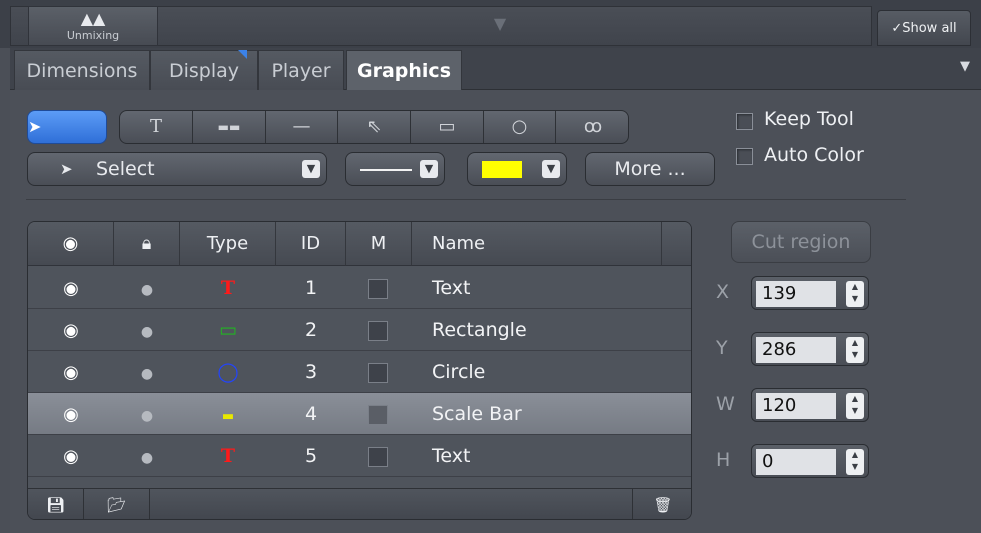 Image resolution: width=981 pixels, height=533 pixels. Describe the element at coordinates (93, 26) in the screenshot. I see `unmixing-button: ▲▲ Unmixing` at that location.